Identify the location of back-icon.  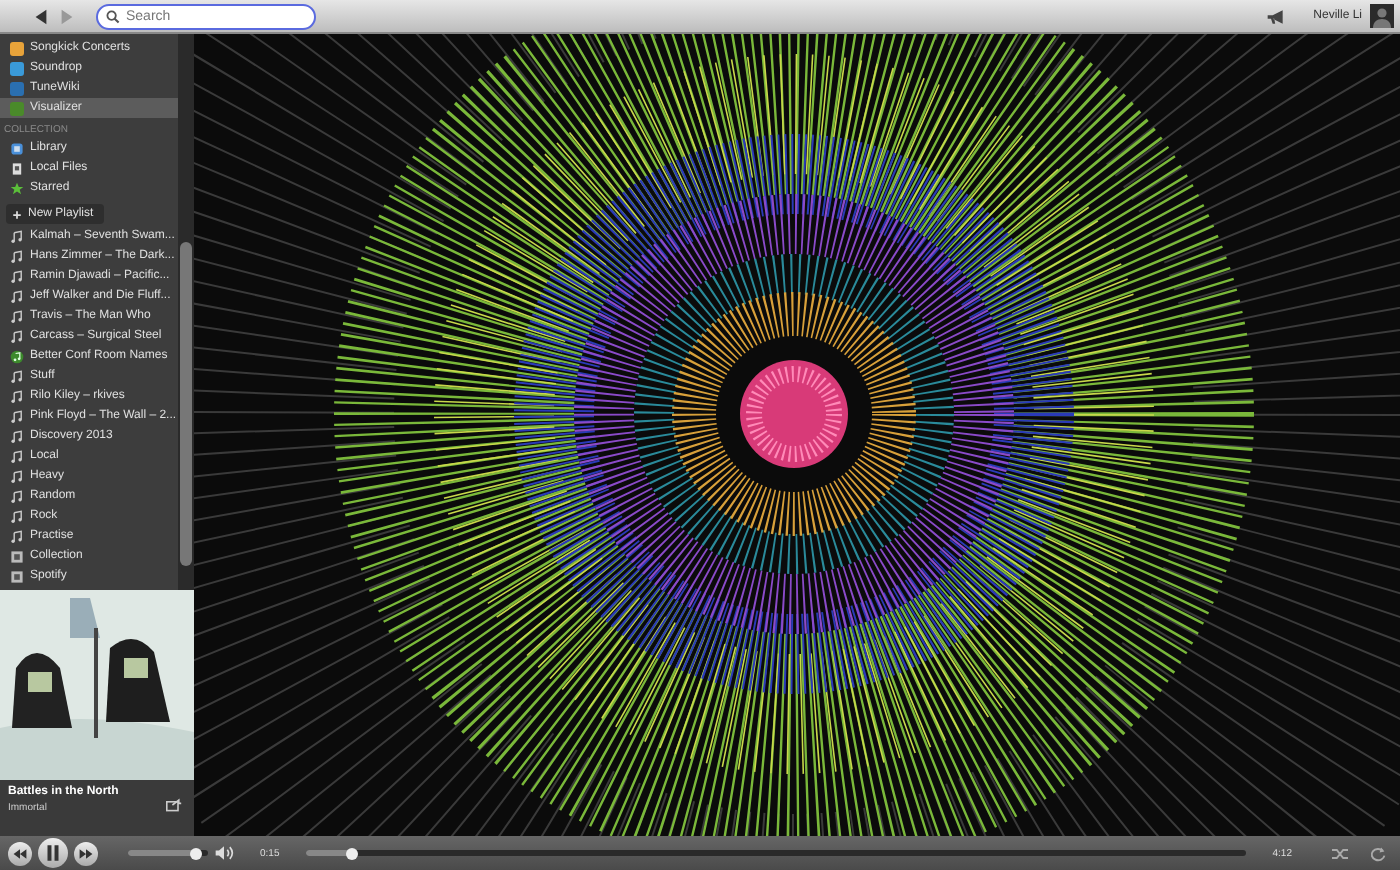
(41, 16).